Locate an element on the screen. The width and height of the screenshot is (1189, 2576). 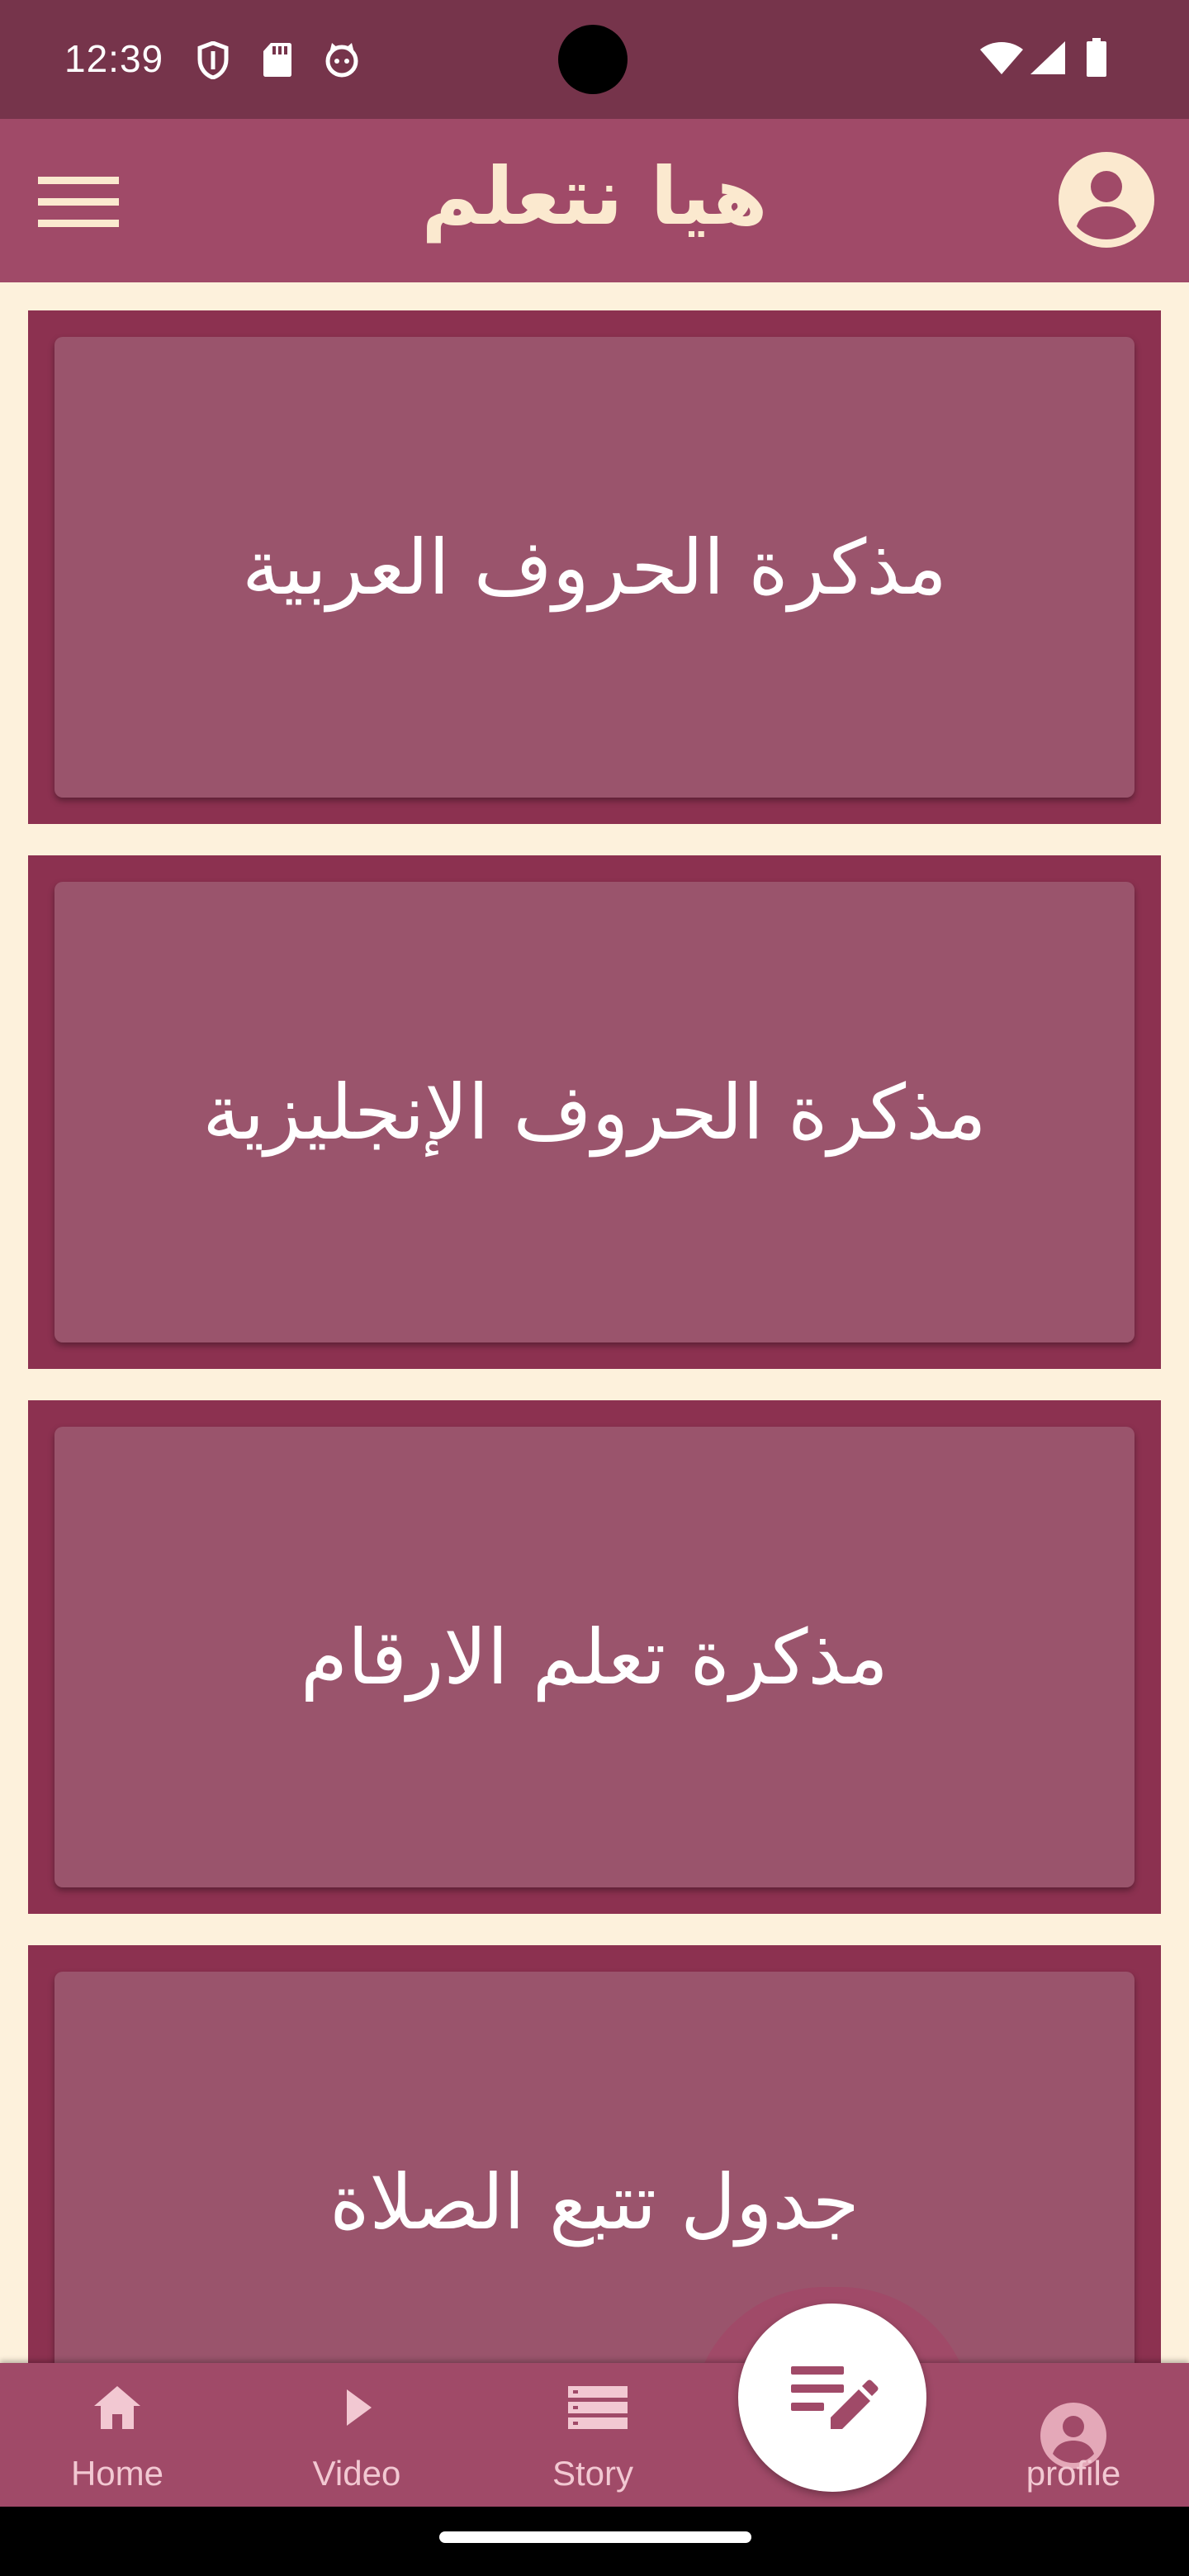
nav-item-video: Video is located at coordinates (356, 2435).